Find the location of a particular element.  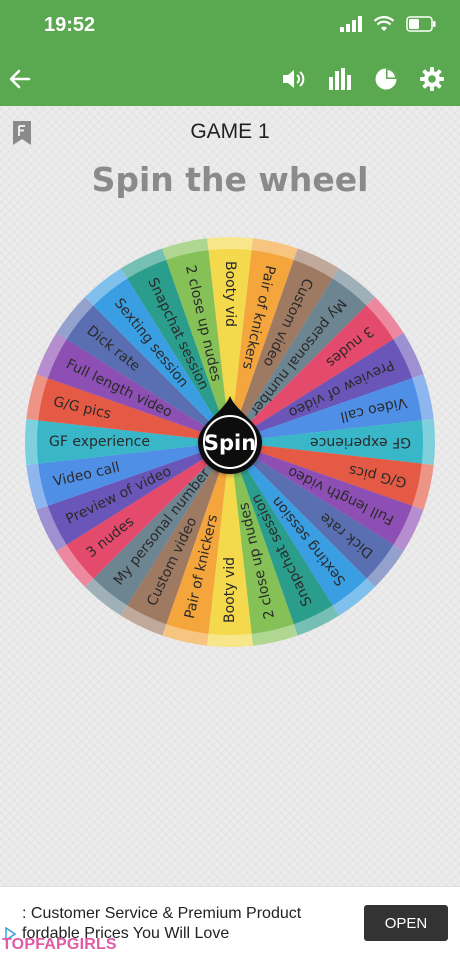

back-button is located at coordinates (20, 79).